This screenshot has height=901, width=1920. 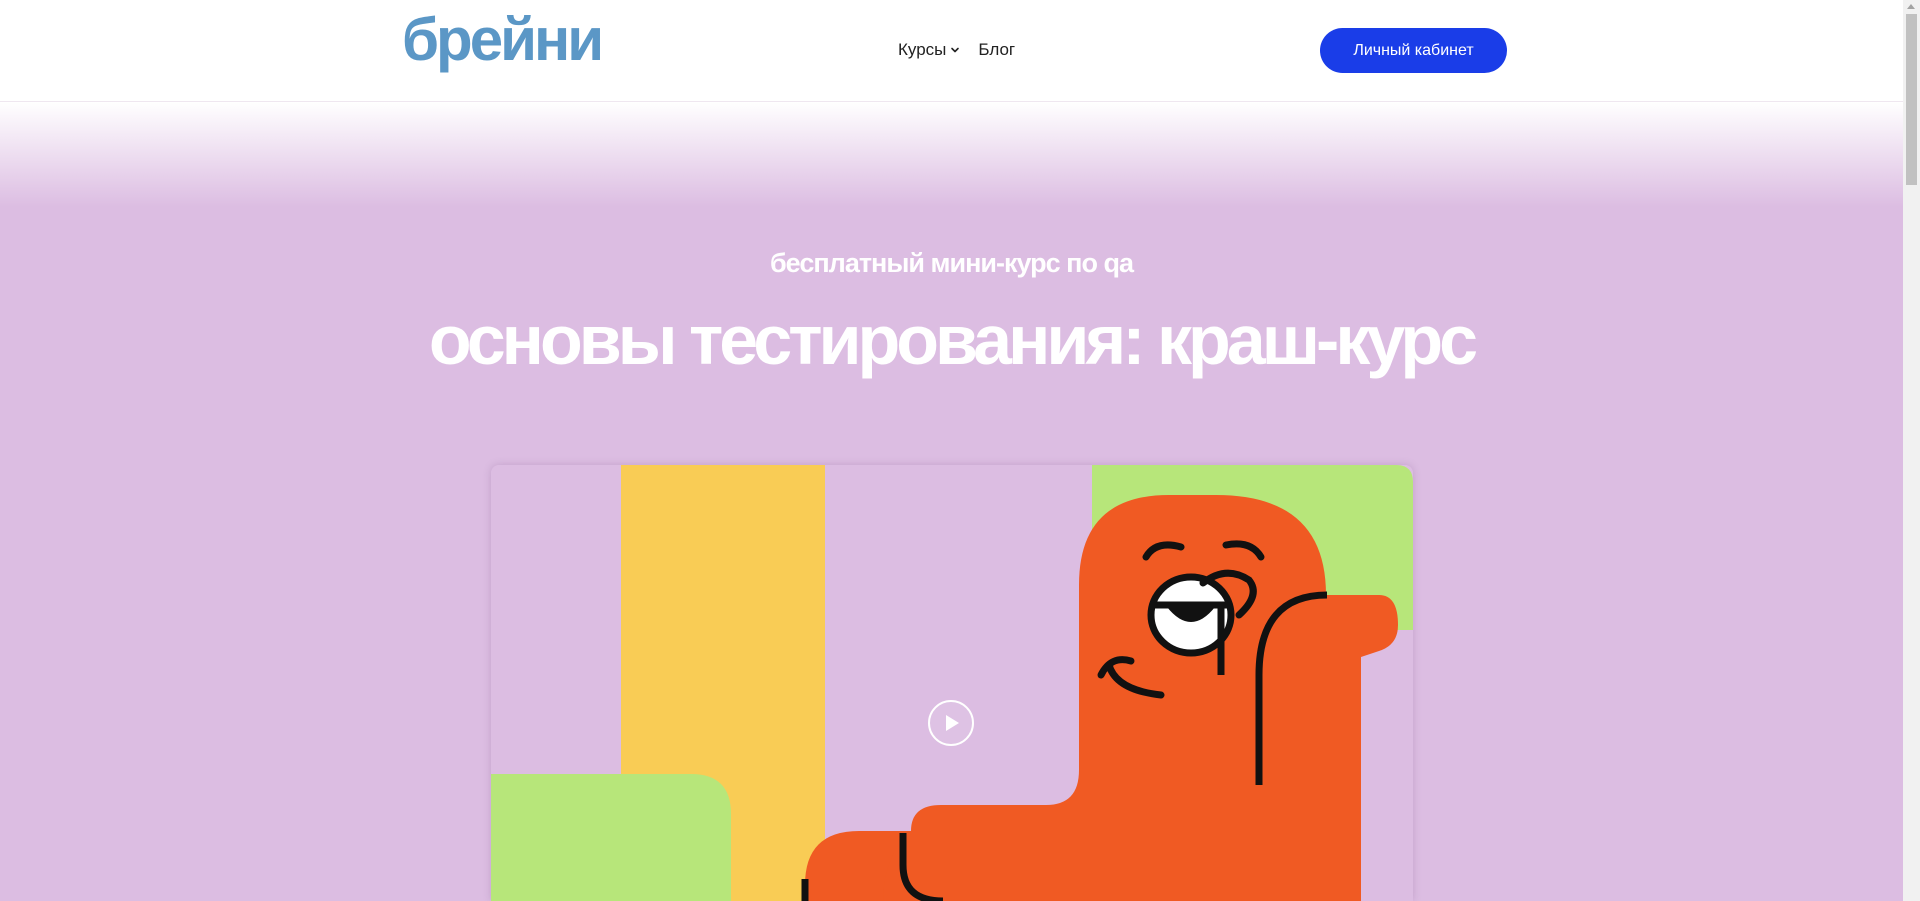 I want to click on hero-title: основы тестирования: краш-курс, so click(x=953, y=340).